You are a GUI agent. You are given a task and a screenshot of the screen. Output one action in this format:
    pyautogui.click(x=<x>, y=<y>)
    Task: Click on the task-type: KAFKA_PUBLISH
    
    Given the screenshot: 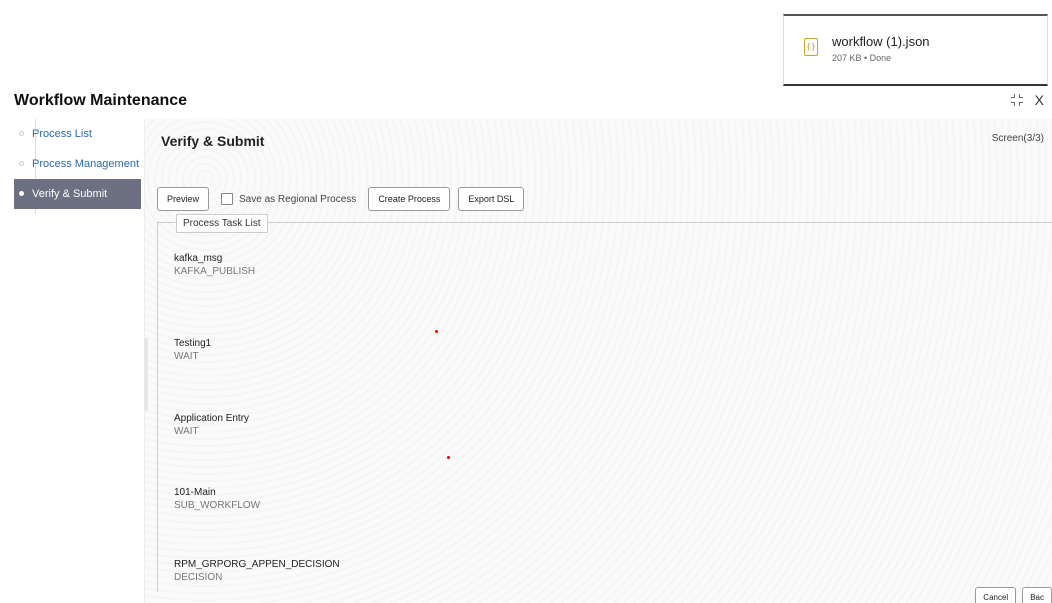 What is the action you would take?
    pyautogui.click(x=215, y=271)
    